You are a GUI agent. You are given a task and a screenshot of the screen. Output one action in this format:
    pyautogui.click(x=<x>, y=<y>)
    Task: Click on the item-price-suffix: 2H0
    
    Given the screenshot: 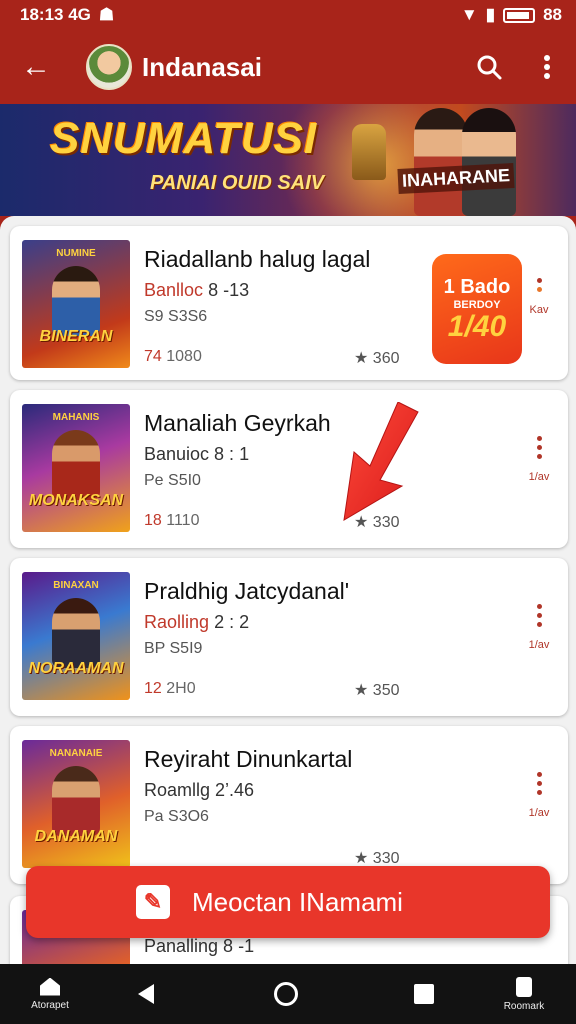 What is the action you would take?
    pyautogui.click(x=181, y=688)
    